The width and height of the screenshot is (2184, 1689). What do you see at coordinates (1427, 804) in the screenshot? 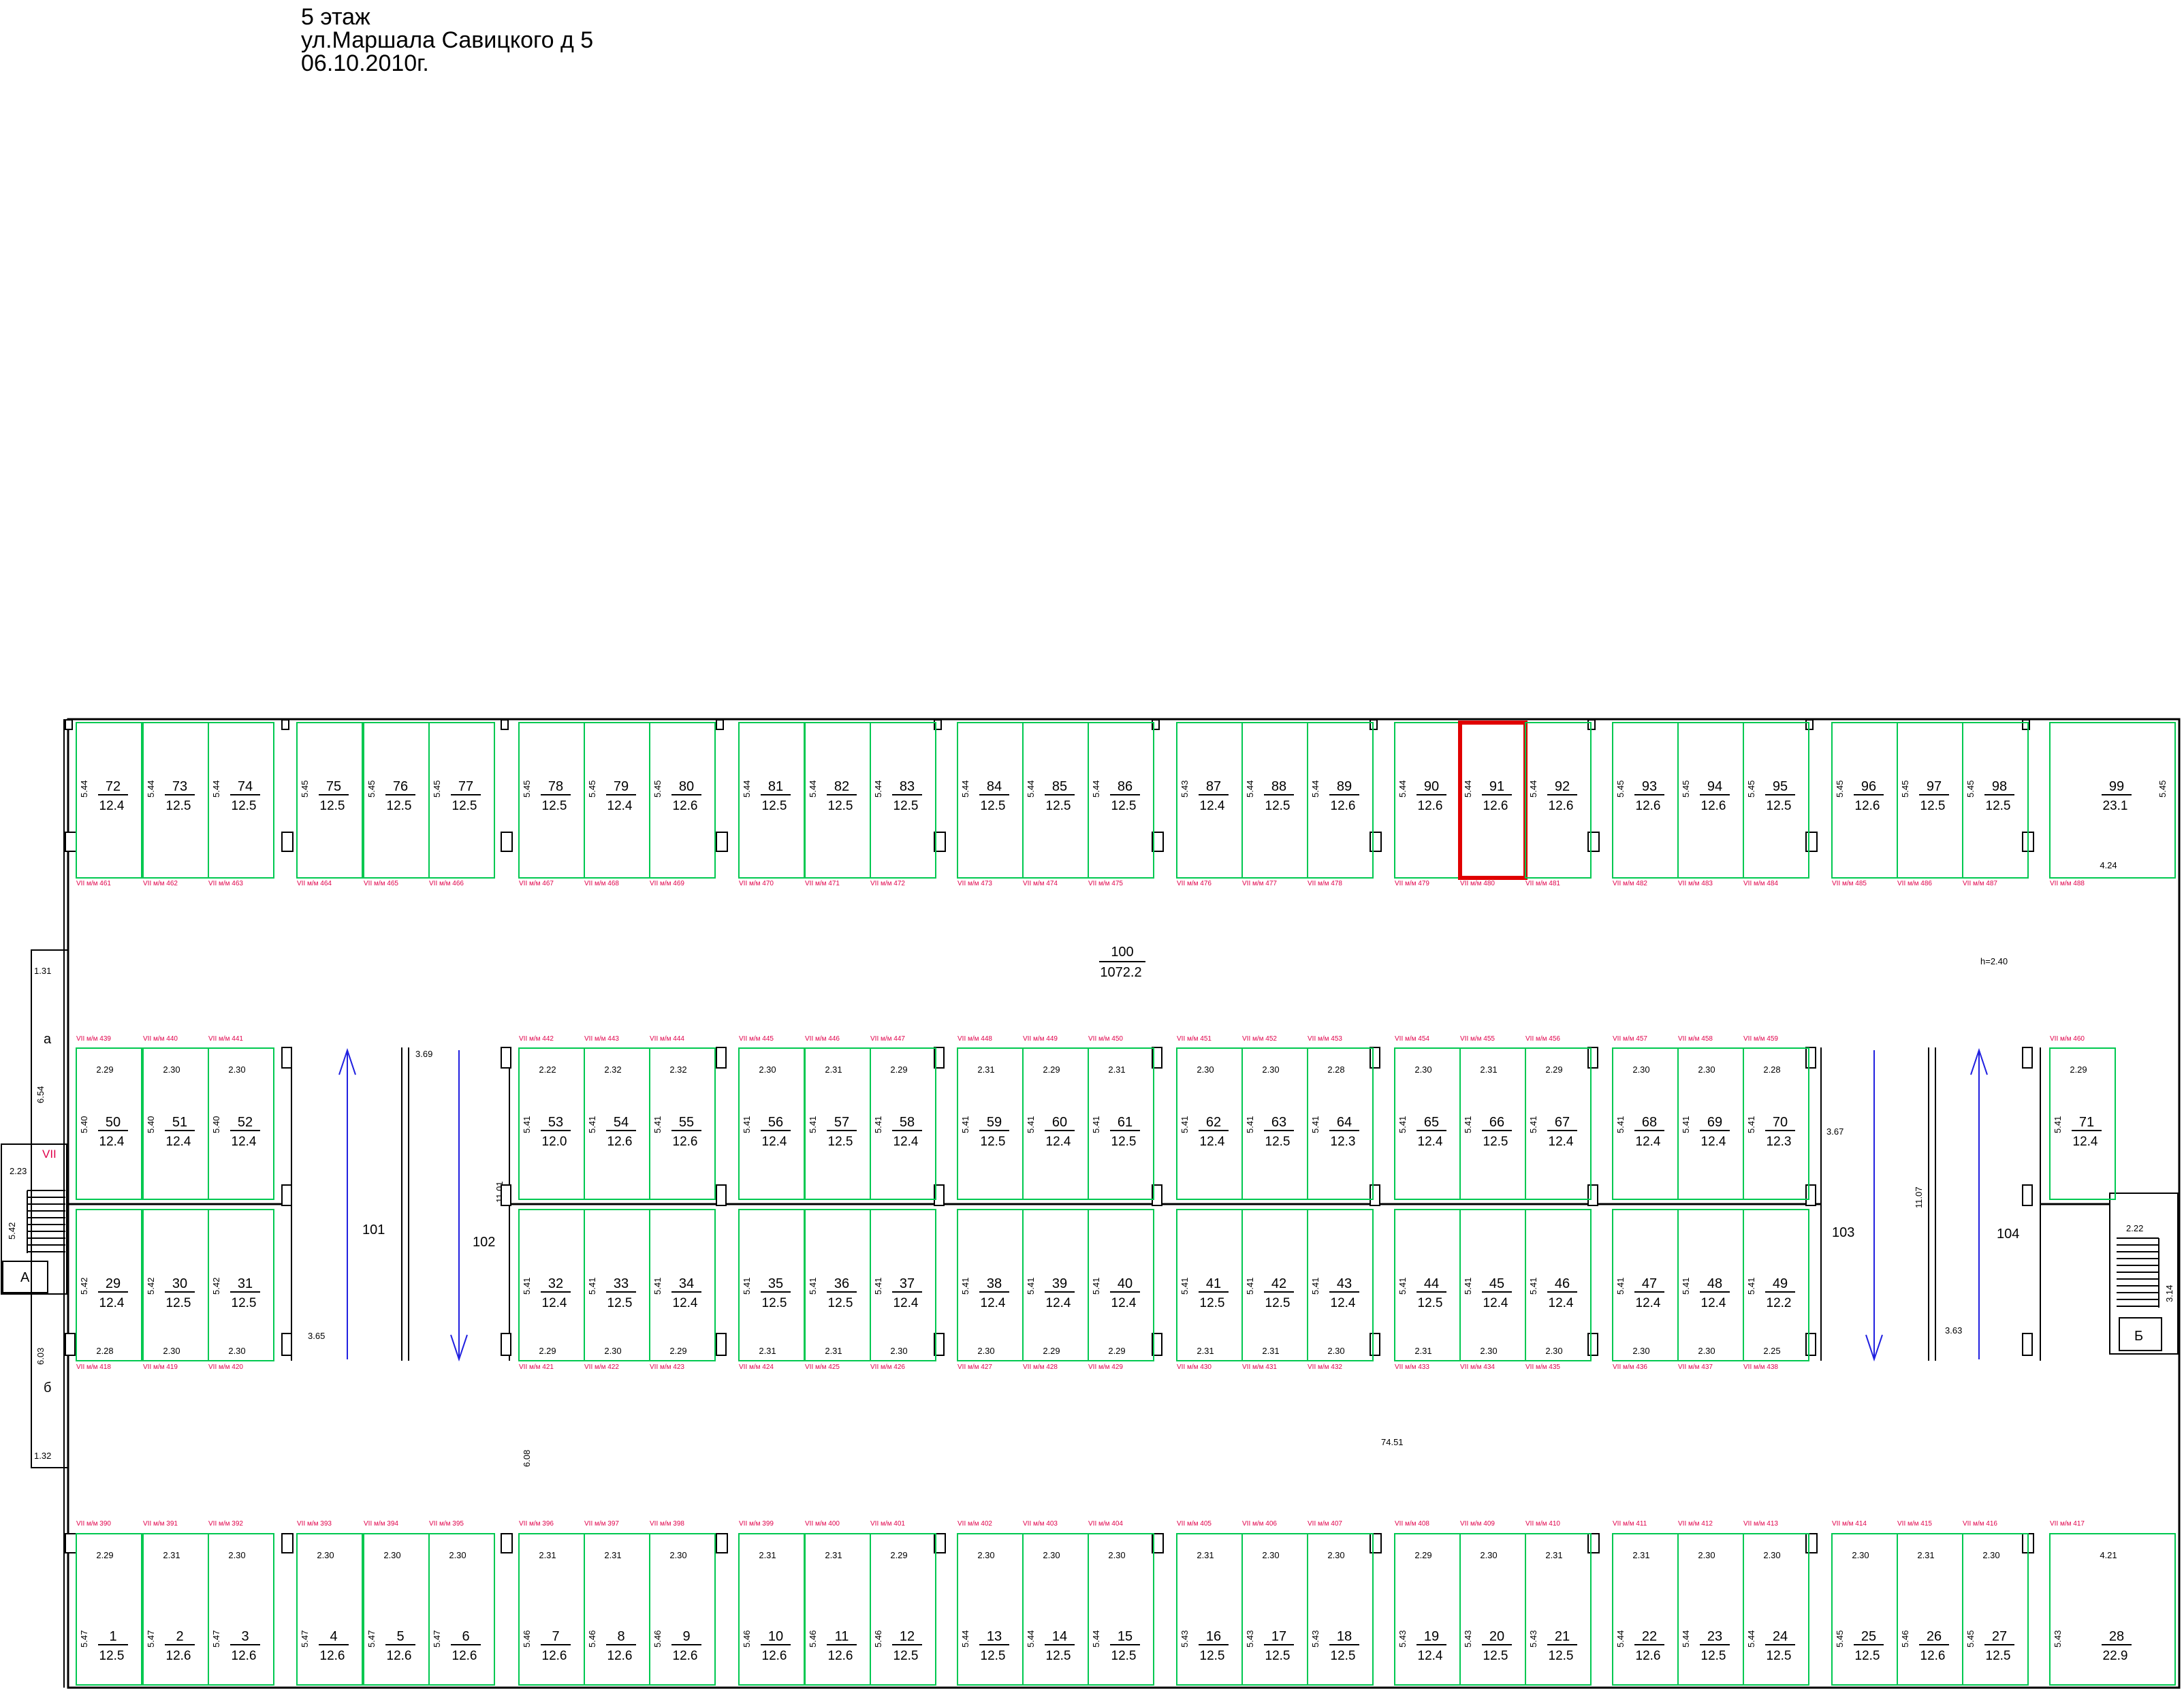
I see `parking-cell-90: 90 12.6 5.44 VII м/м 479` at bounding box center [1427, 804].